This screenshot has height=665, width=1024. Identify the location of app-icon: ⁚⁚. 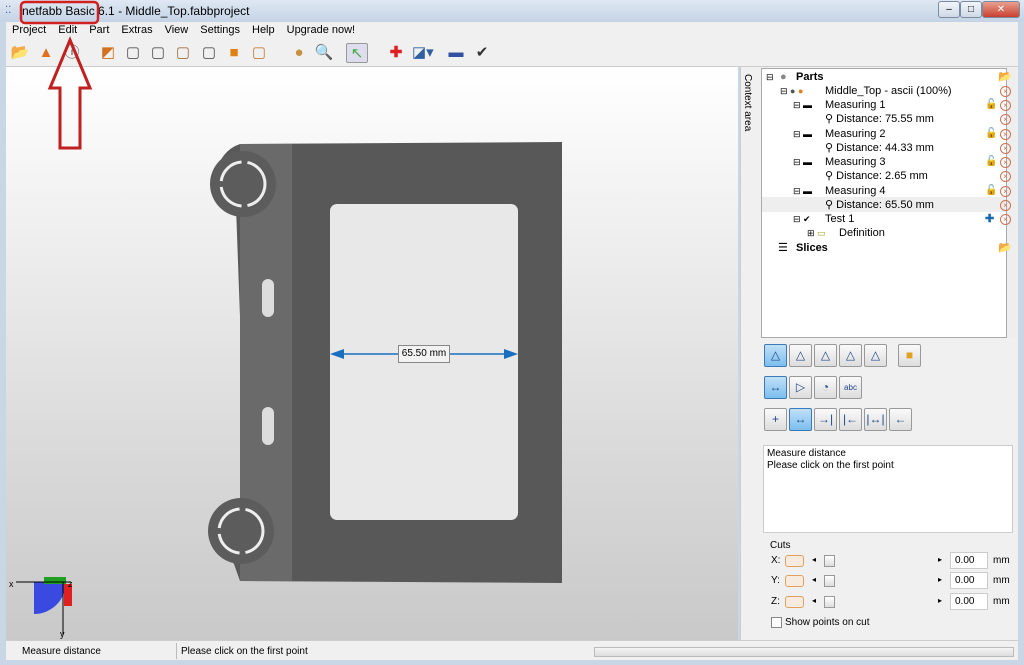
(8, 10).